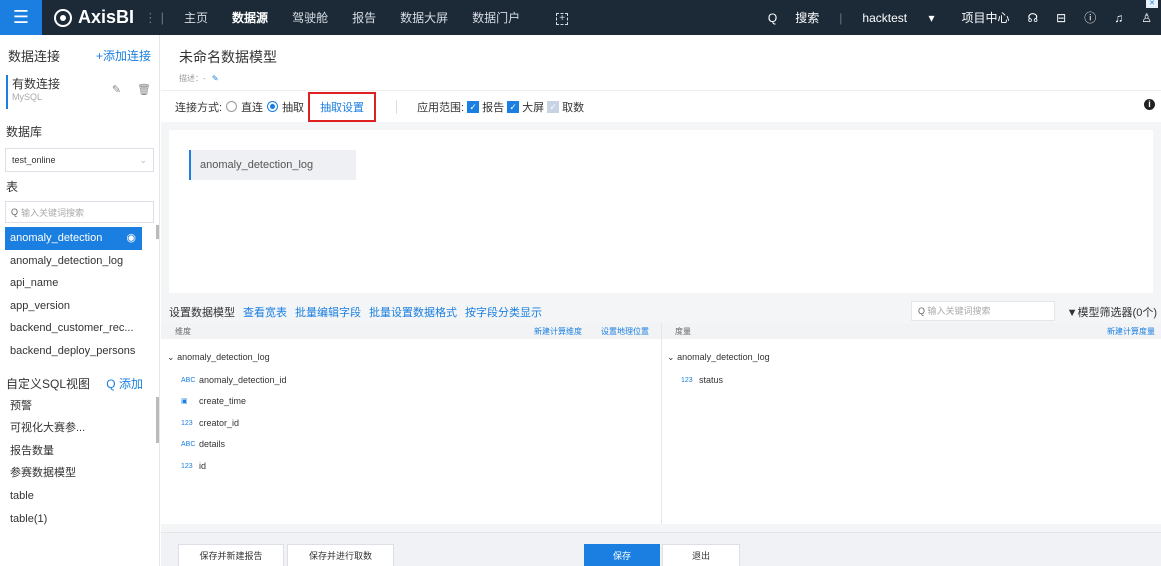 Image resolution: width=1161 pixels, height=566 pixels. What do you see at coordinates (983, 311) in the screenshot?
I see `field-search-input: Q 输入关键词搜索` at bounding box center [983, 311].